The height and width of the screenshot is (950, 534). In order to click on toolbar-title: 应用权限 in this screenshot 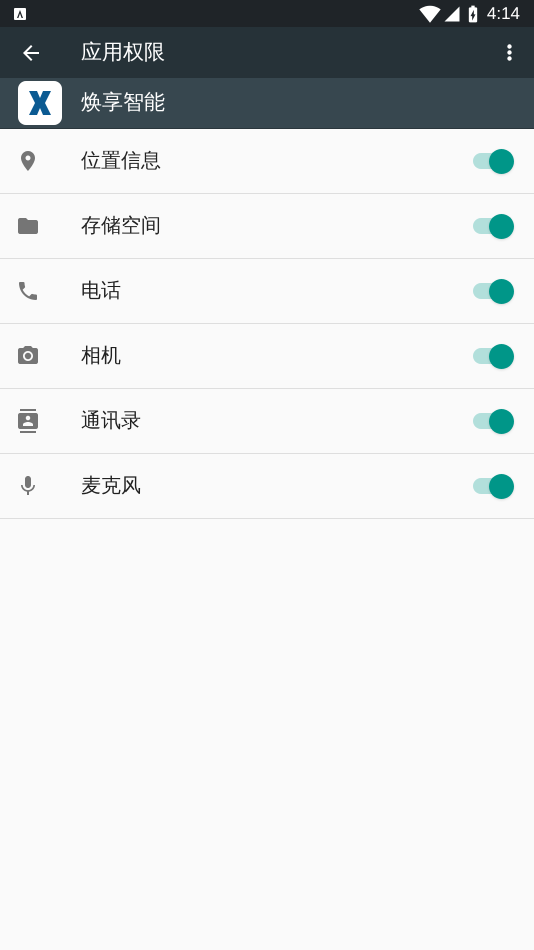, I will do `click(123, 53)`.